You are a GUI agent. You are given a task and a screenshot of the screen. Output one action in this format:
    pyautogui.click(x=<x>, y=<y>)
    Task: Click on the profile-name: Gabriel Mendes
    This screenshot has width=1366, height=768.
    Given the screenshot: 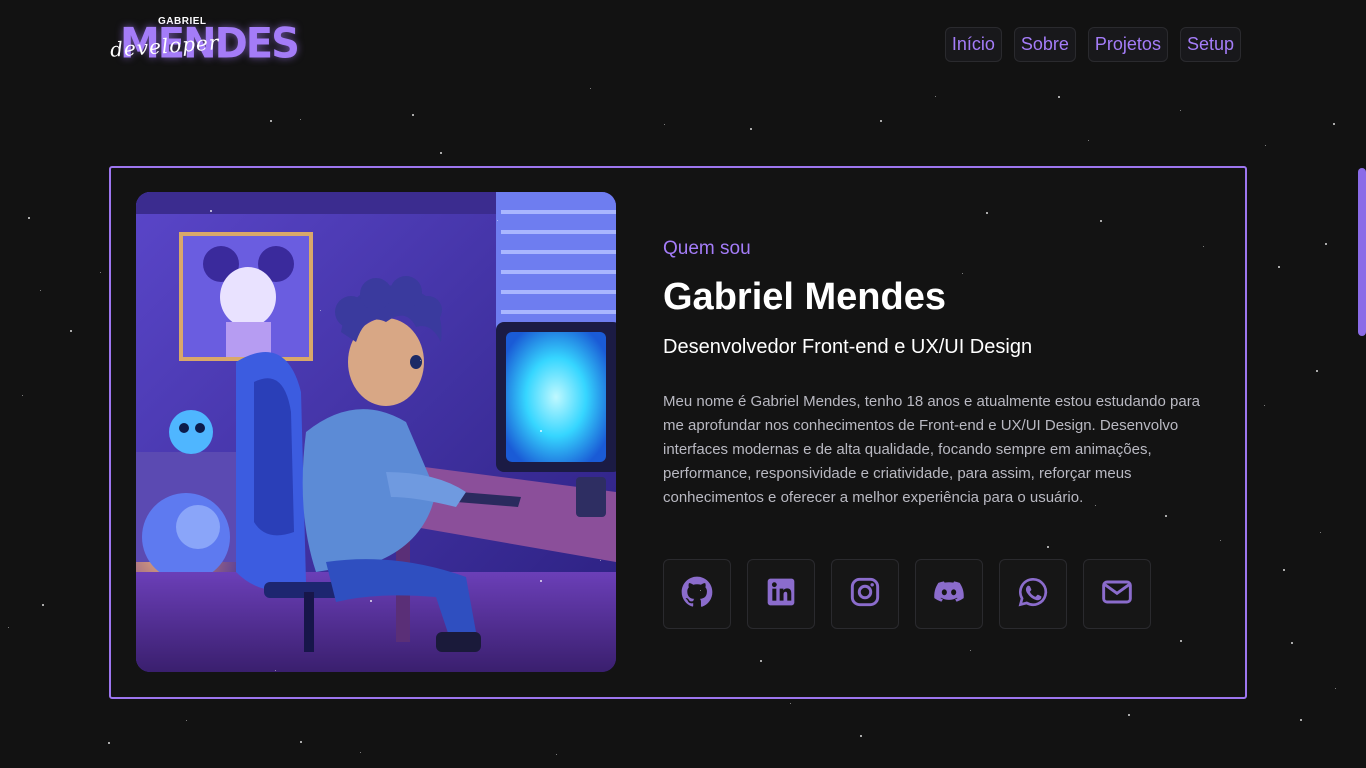 What is the action you would take?
    pyautogui.click(x=804, y=297)
    